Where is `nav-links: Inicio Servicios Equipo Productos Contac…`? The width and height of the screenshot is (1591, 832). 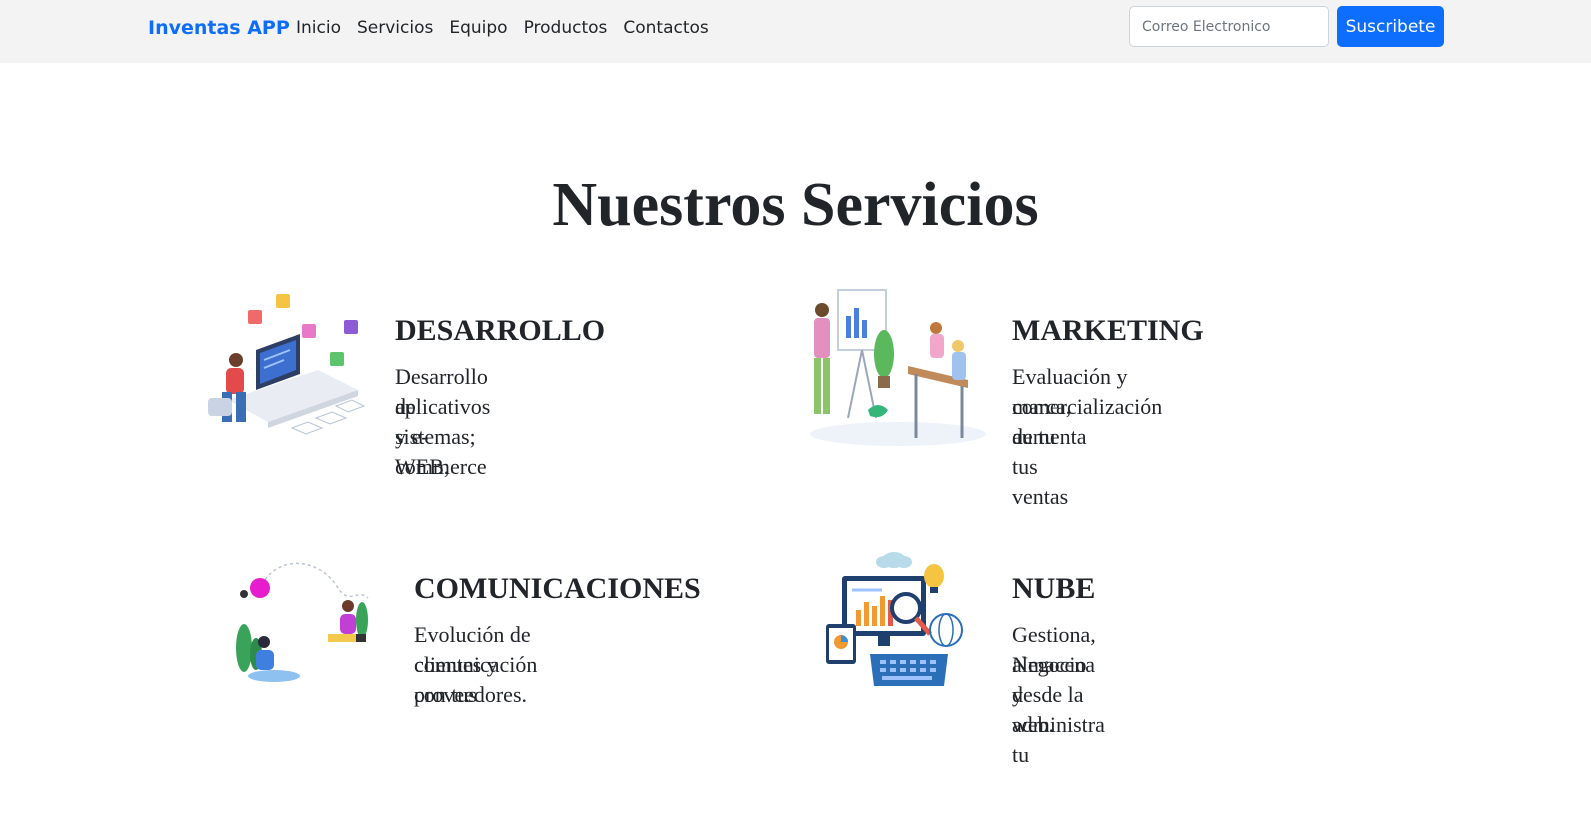
nav-links: Inicio Servicios Equipo Productos Contac… is located at coordinates (510, 28).